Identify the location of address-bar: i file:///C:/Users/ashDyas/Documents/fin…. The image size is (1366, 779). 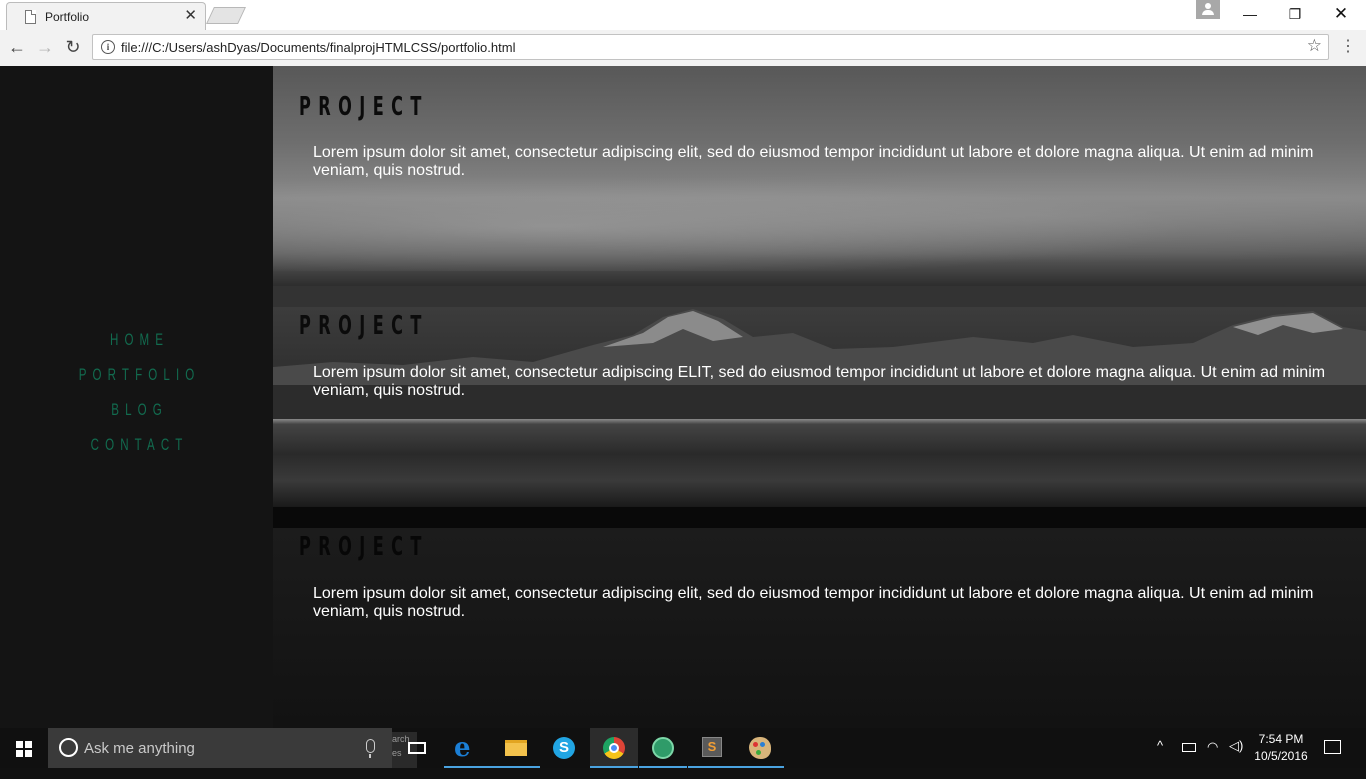
(710, 47).